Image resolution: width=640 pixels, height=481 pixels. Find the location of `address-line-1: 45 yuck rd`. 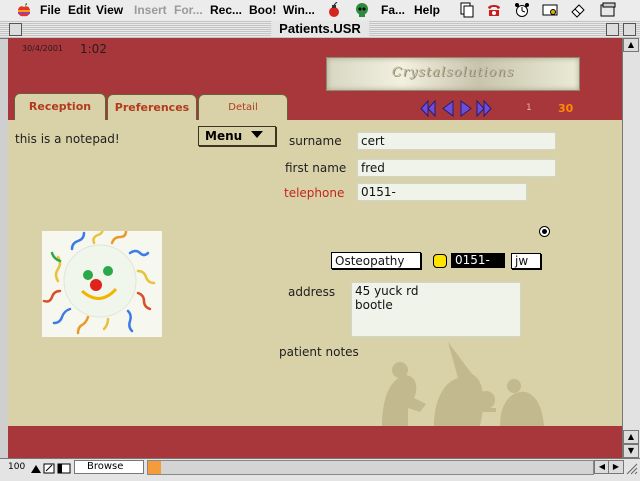

address-line-1: 45 yuck rd is located at coordinates (387, 291).